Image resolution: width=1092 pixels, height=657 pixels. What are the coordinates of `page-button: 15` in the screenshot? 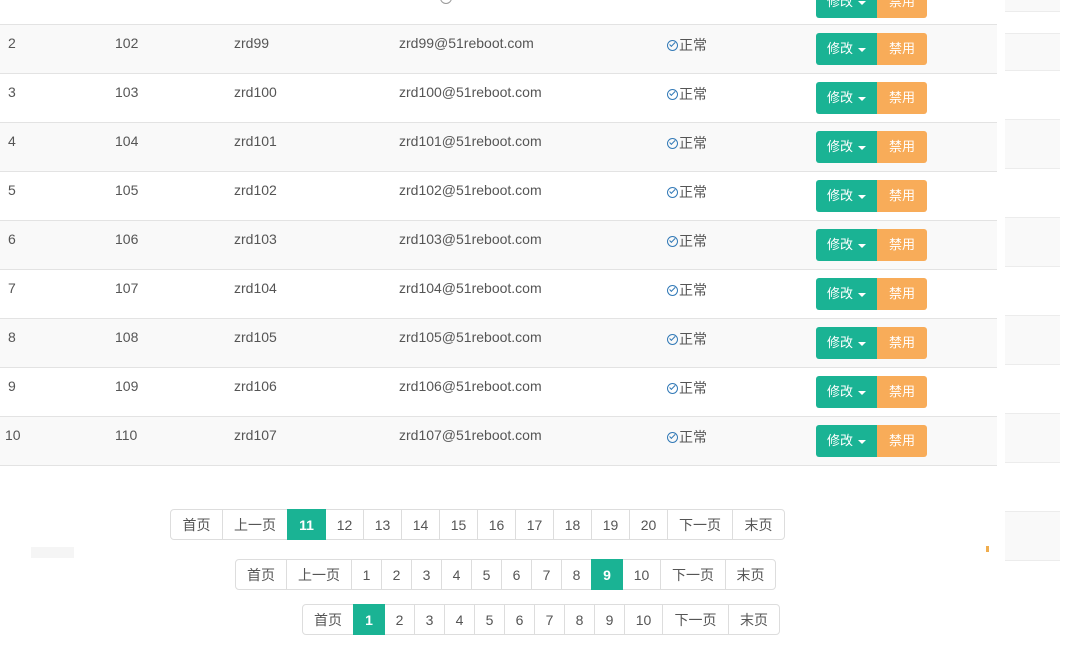 It's located at (458, 524).